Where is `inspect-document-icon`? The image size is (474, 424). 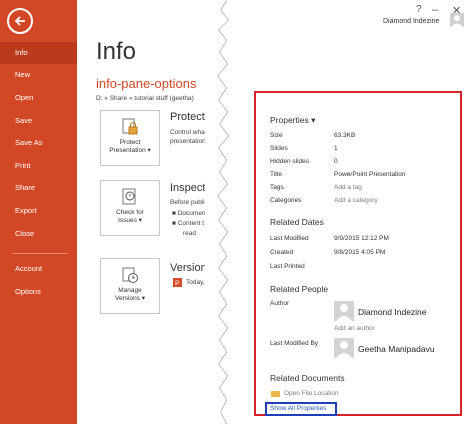
inspect-document-icon is located at coordinates (129, 196).